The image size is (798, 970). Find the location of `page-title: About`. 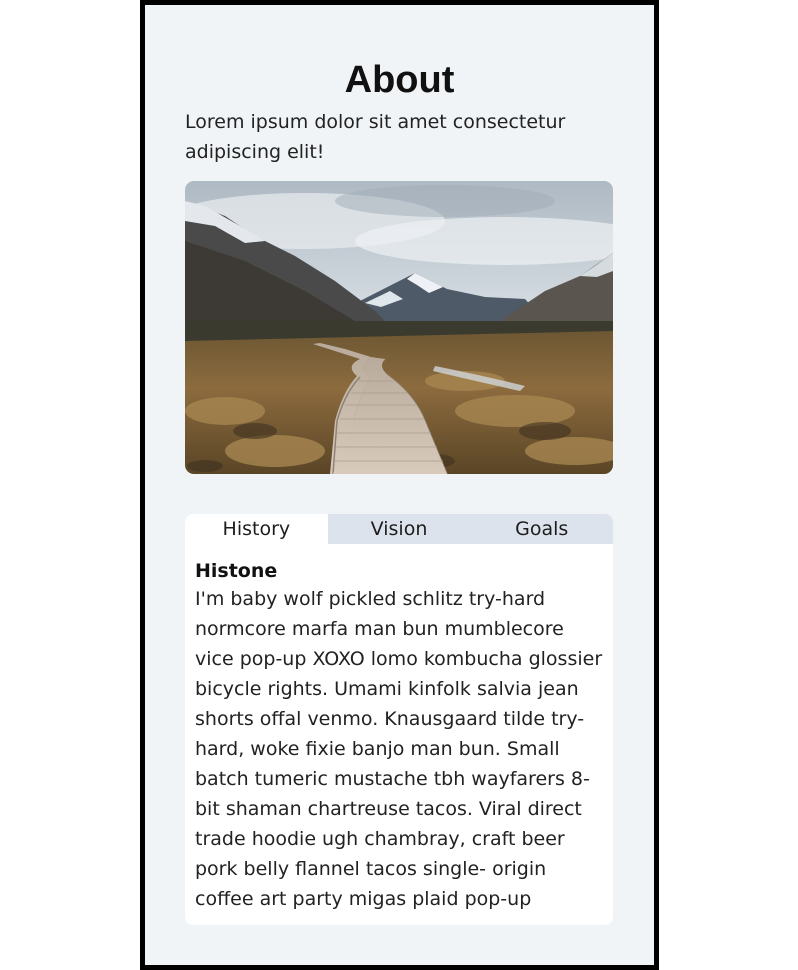

page-title: About is located at coordinates (399, 80).